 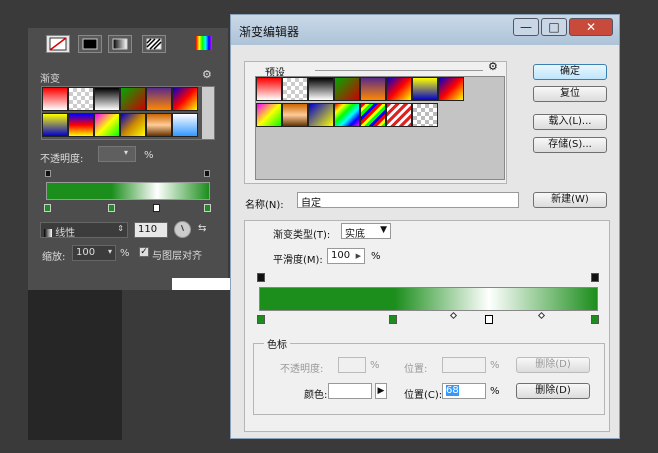 I want to click on gradient-bar, so click(x=428, y=299).